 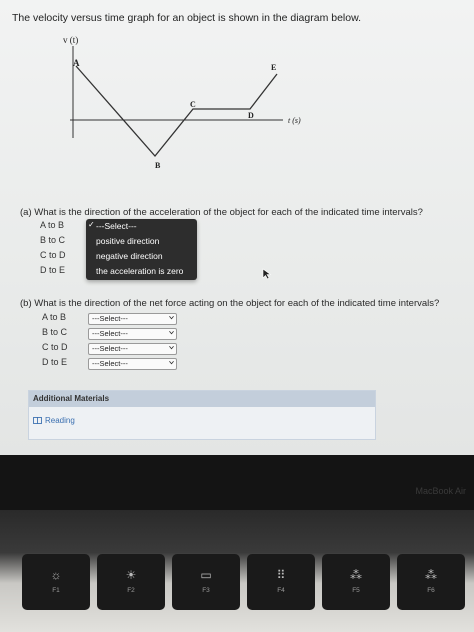 I want to click on mission-control-icon: ▭, so click(x=206, y=575).